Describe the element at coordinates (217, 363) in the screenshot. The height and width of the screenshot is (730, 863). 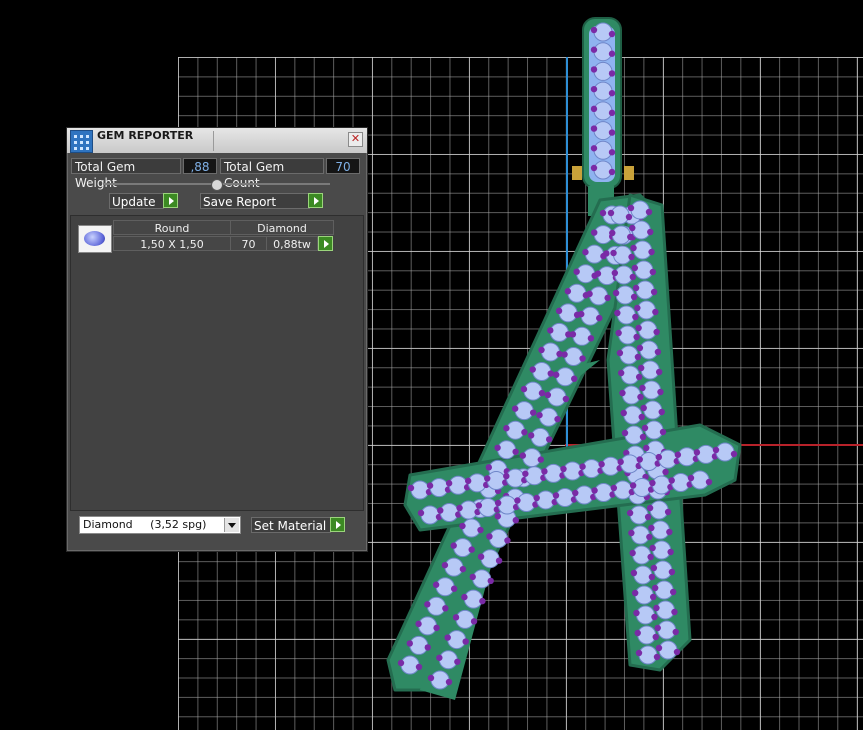
I see `gem-list` at that location.